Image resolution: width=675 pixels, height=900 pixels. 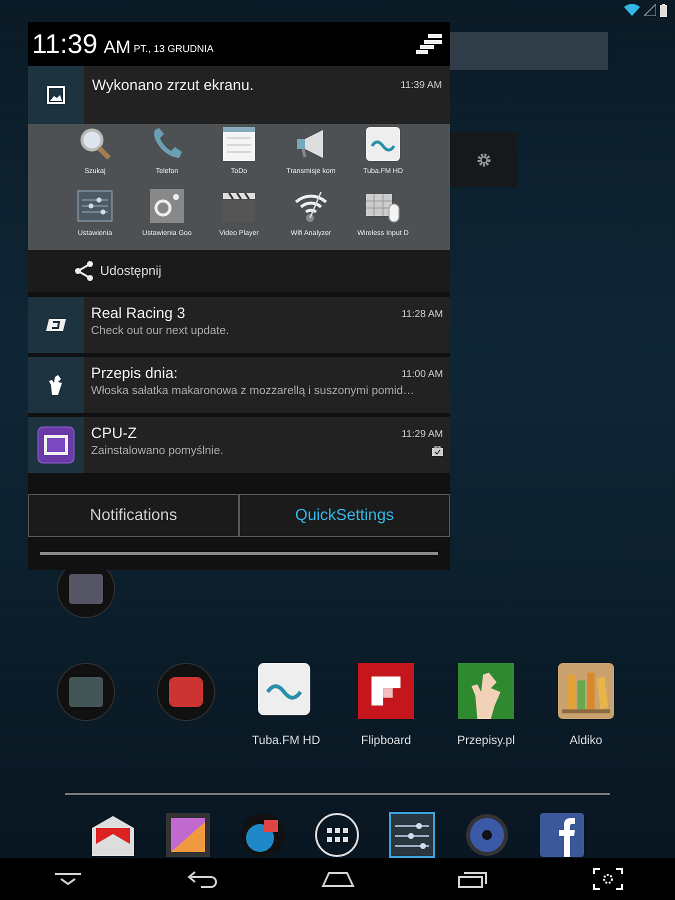 What do you see at coordinates (383, 144) in the screenshot?
I see `tuba-logo-icon` at bounding box center [383, 144].